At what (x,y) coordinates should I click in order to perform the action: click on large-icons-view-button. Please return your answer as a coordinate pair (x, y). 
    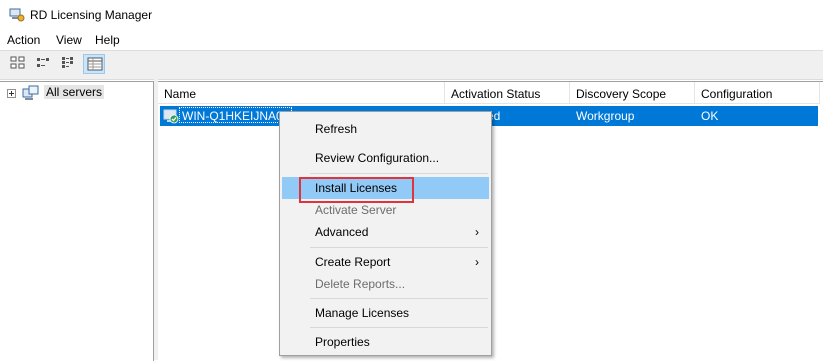
    Looking at the image, I should click on (18, 64).